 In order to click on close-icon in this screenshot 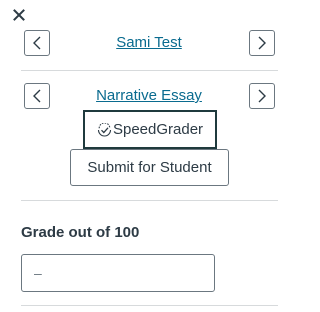, I will do `click(19, 15)`.